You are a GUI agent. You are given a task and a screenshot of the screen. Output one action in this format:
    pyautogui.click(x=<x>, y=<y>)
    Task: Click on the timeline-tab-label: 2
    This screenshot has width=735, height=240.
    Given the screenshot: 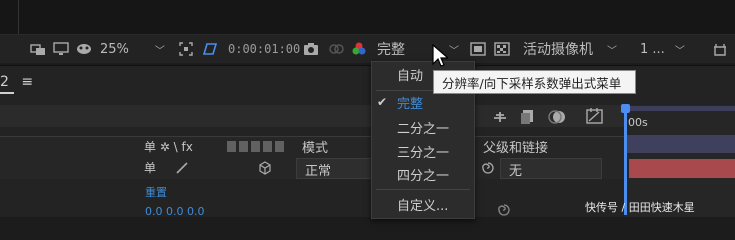 What is the action you would take?
    pyautogui.click(x=4, y=82)
    